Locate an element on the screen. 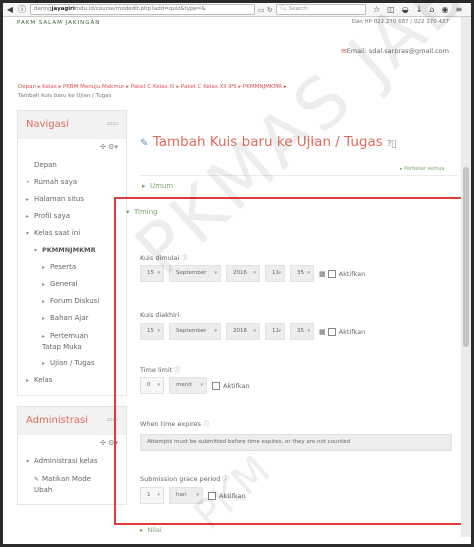  time-limit-input: 0 is located at coordinates (152, 385).